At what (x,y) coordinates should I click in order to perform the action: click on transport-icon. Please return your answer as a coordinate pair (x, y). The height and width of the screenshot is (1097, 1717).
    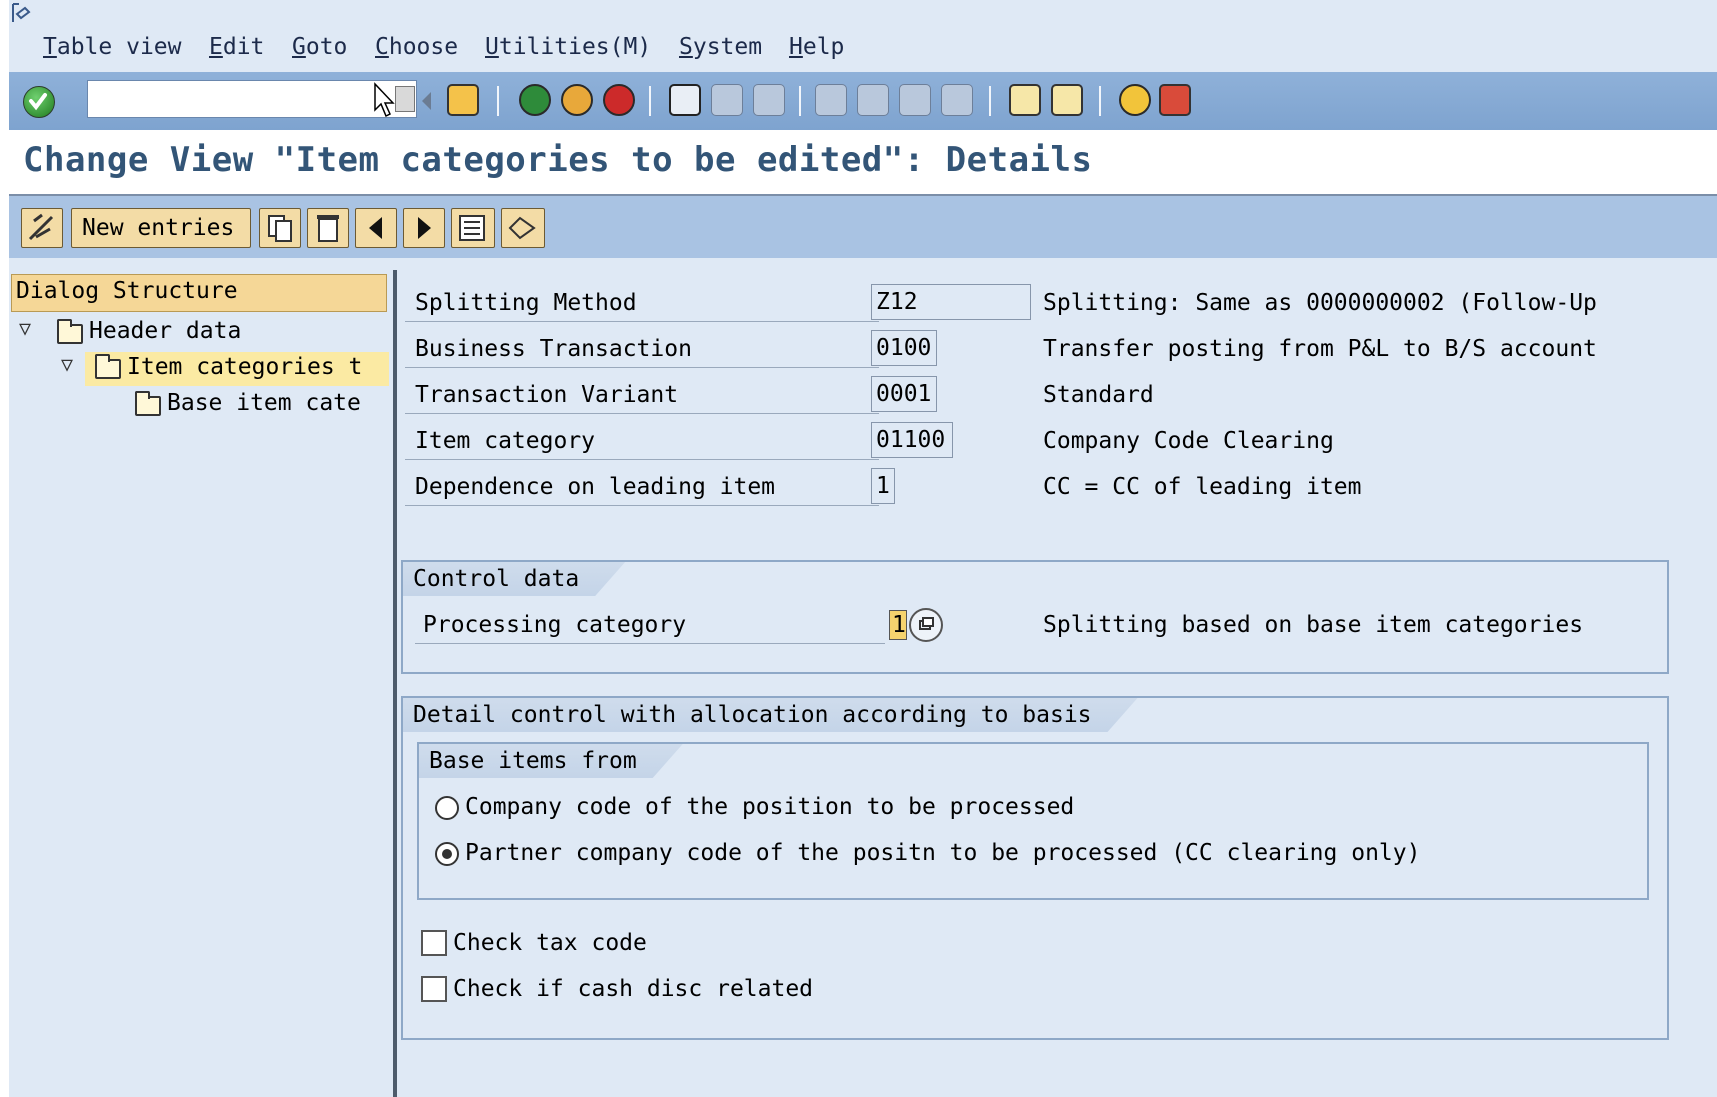
    Looking at the image, I should click on (523, 228).